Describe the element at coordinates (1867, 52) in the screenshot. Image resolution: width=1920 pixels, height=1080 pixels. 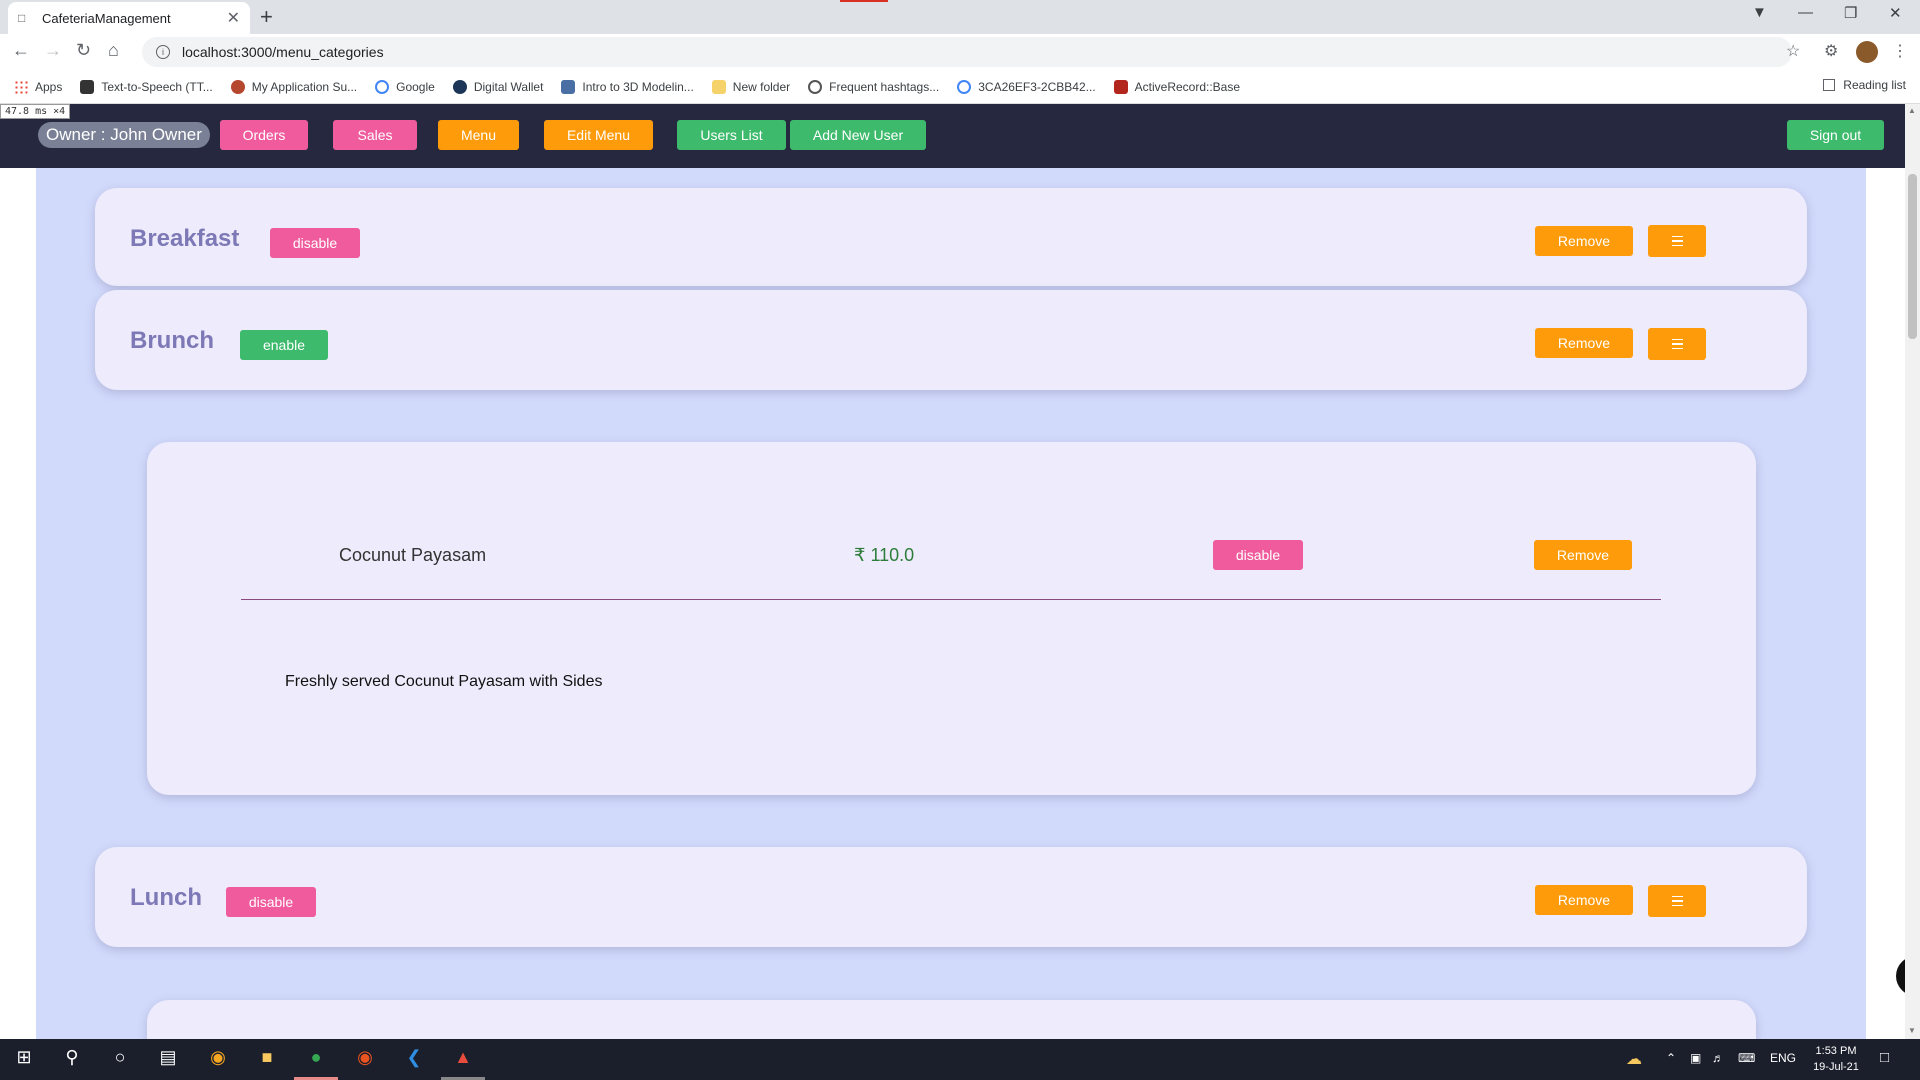
I see `profile-avatar` at that location.